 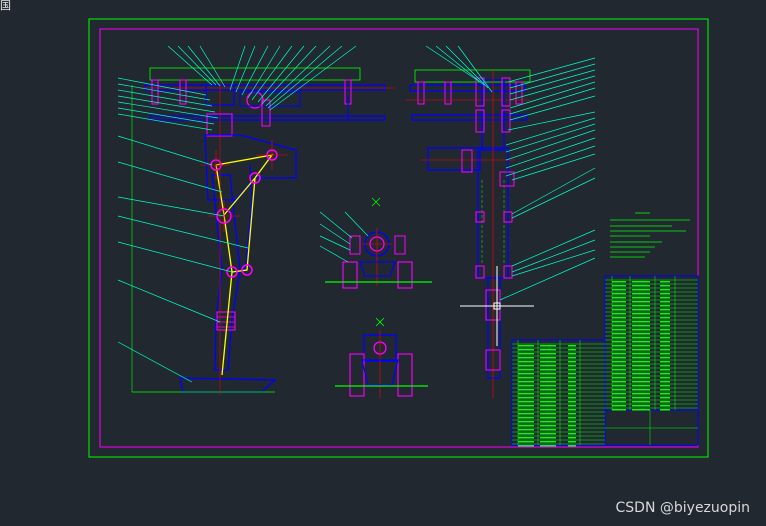 What do you see at coordinates (468, 233) in the screenshot?
I see `right-assembly-view` at bounding box center [468, 233].